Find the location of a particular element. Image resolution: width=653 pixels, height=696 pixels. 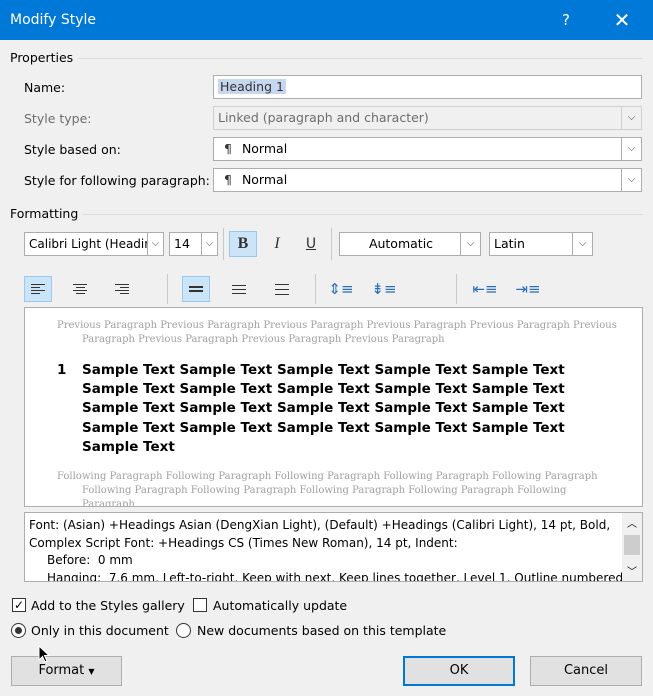

add-gallery-checkbox: ✓ is located at coordinates (19, 605).